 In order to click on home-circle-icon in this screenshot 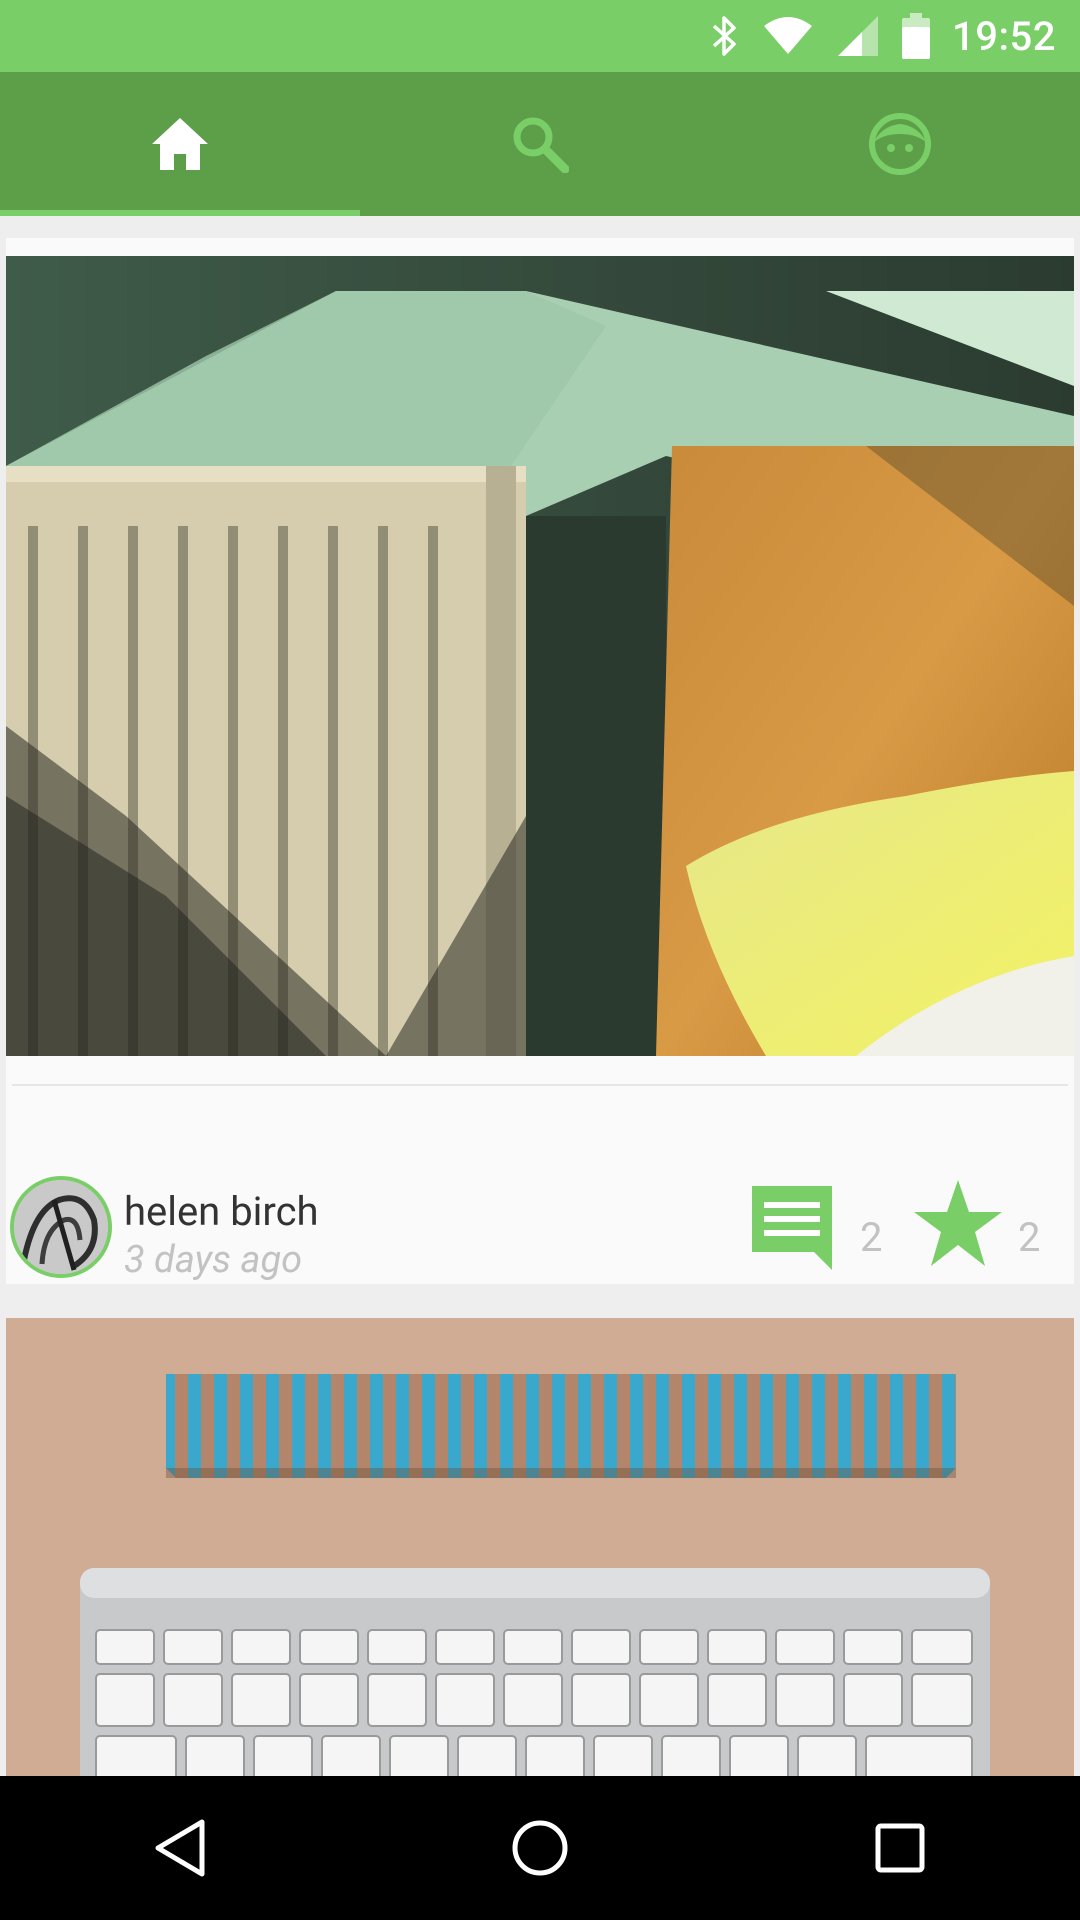, I will do `click(540, 1848)`.